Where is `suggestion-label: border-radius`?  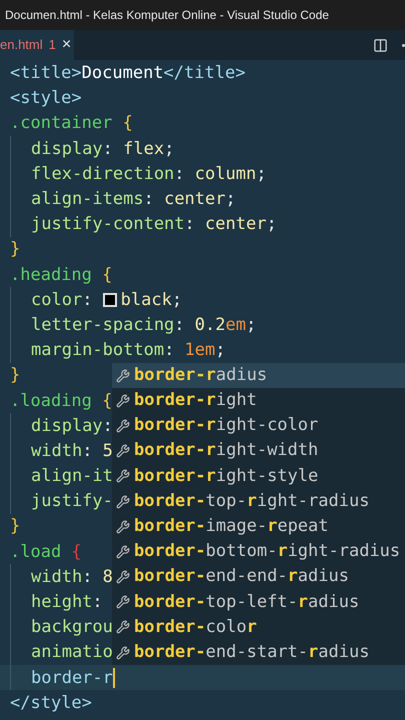 suggestion-label: border-radius is located at coordinates (201, 375).